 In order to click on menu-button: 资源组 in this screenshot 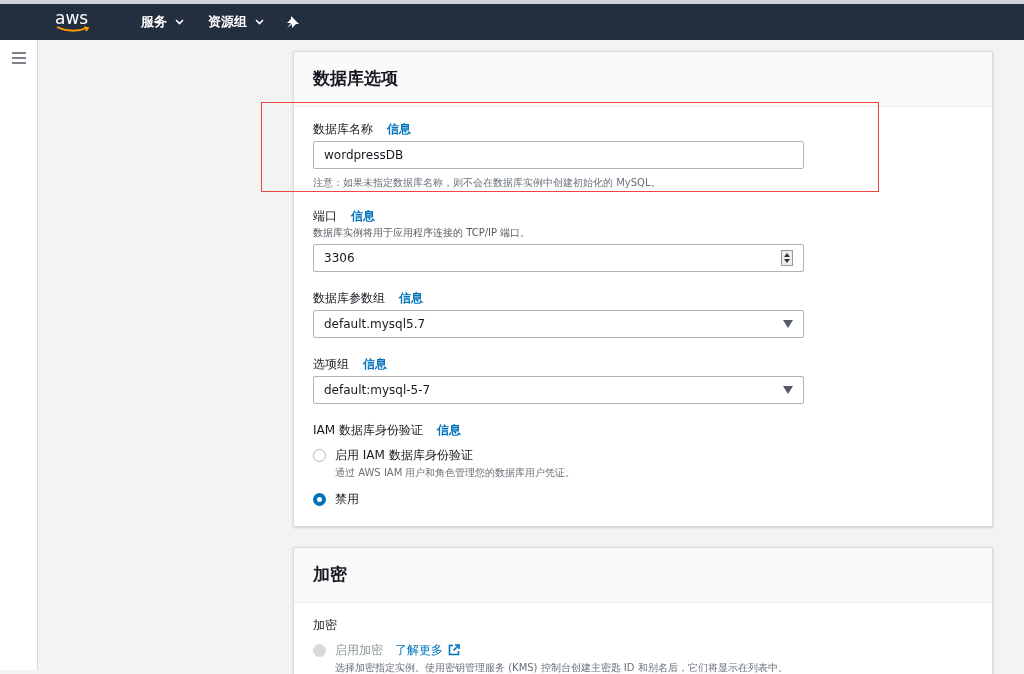, I will do `click(236, 22)`.